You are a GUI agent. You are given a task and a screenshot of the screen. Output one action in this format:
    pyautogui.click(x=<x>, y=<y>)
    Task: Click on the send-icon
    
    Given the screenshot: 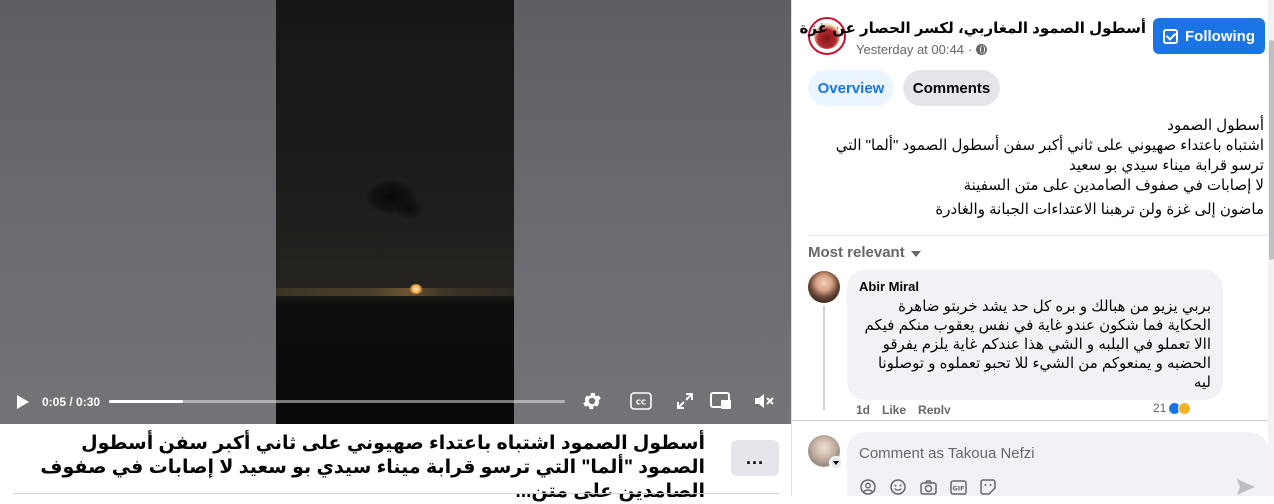 What is the action you would take?
    pyautogui.click(x=1246, y=487)
    